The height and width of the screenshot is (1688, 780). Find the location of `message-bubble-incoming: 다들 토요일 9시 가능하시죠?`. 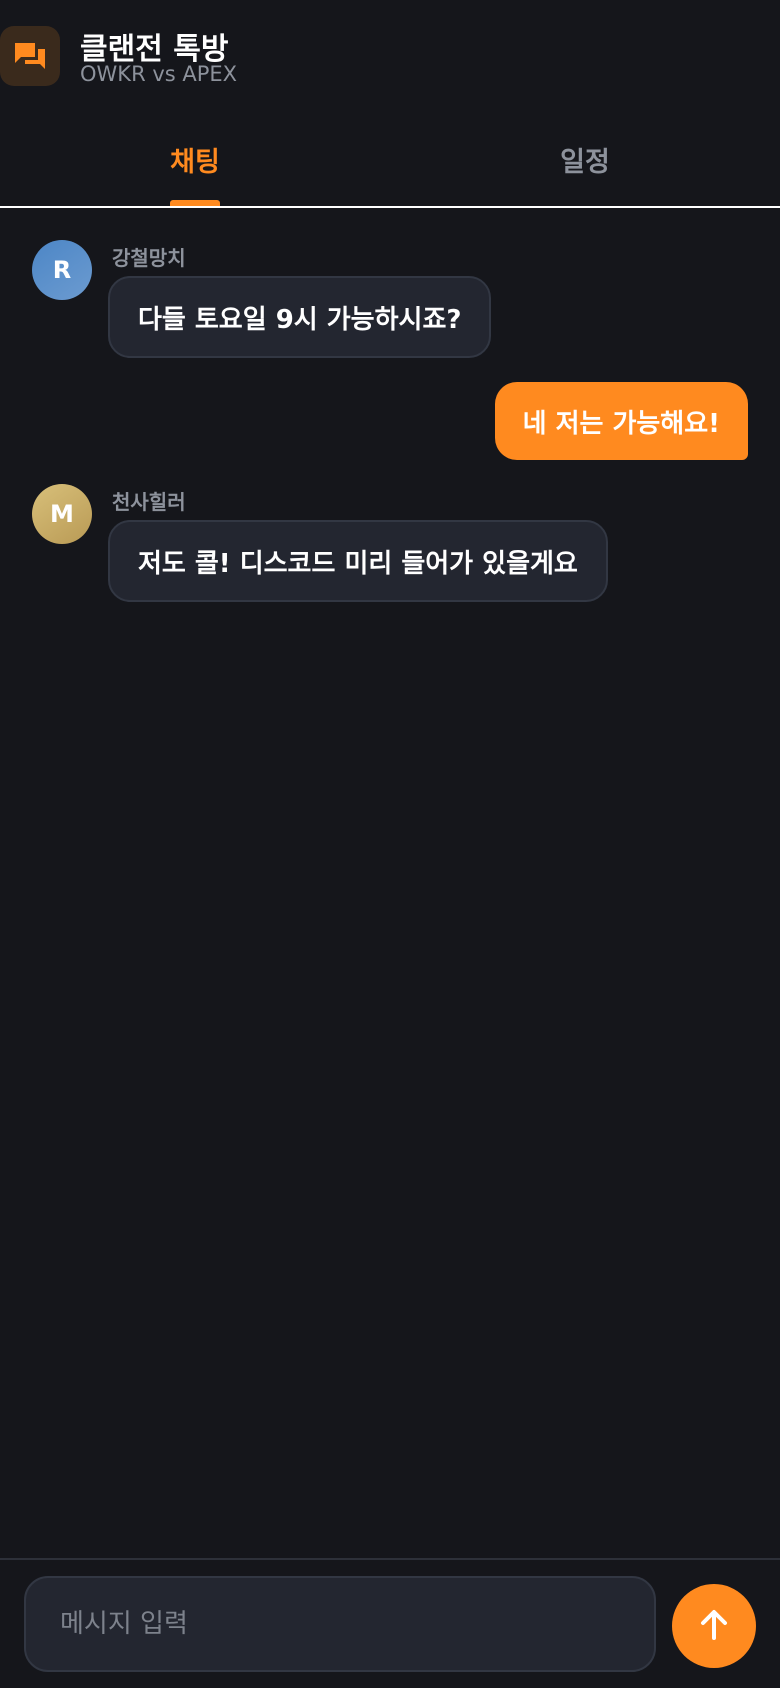

message-bubble-incoming: 다들 토요일 9시 가능하시죠? is located at coordinates (300, 317).